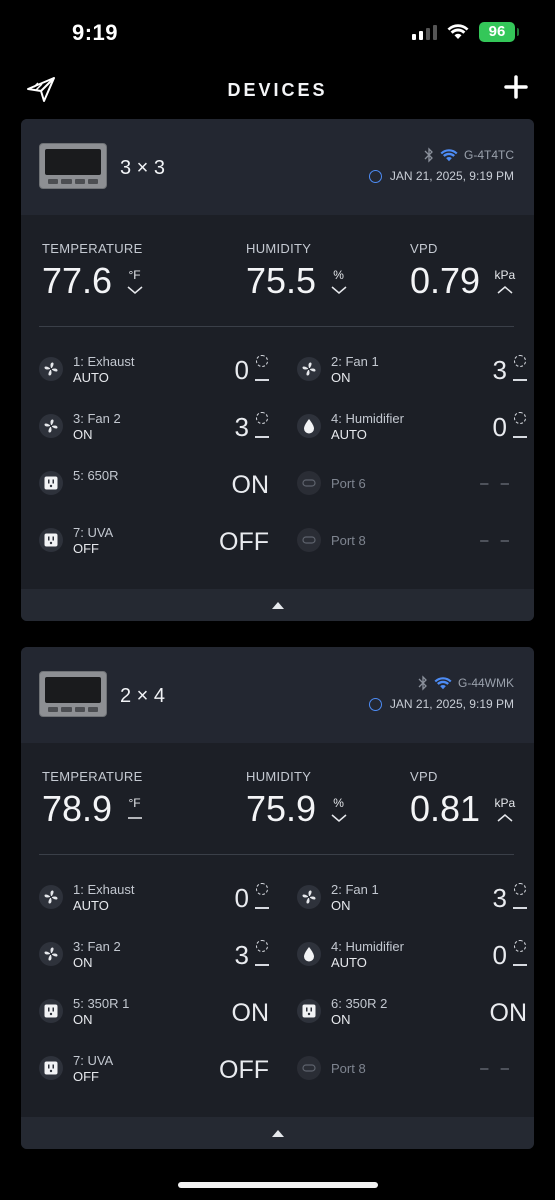 The image size is (555, 1200). What do you see at coordinates (516, 87) in the screenshot?
I see `add-icon` at bounding box center [516, 87].